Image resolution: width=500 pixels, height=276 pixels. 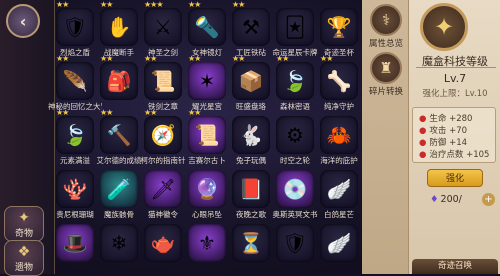 I want to click on item-slot: 🏆 奇迹圣杯, so click(x=339, y=31).